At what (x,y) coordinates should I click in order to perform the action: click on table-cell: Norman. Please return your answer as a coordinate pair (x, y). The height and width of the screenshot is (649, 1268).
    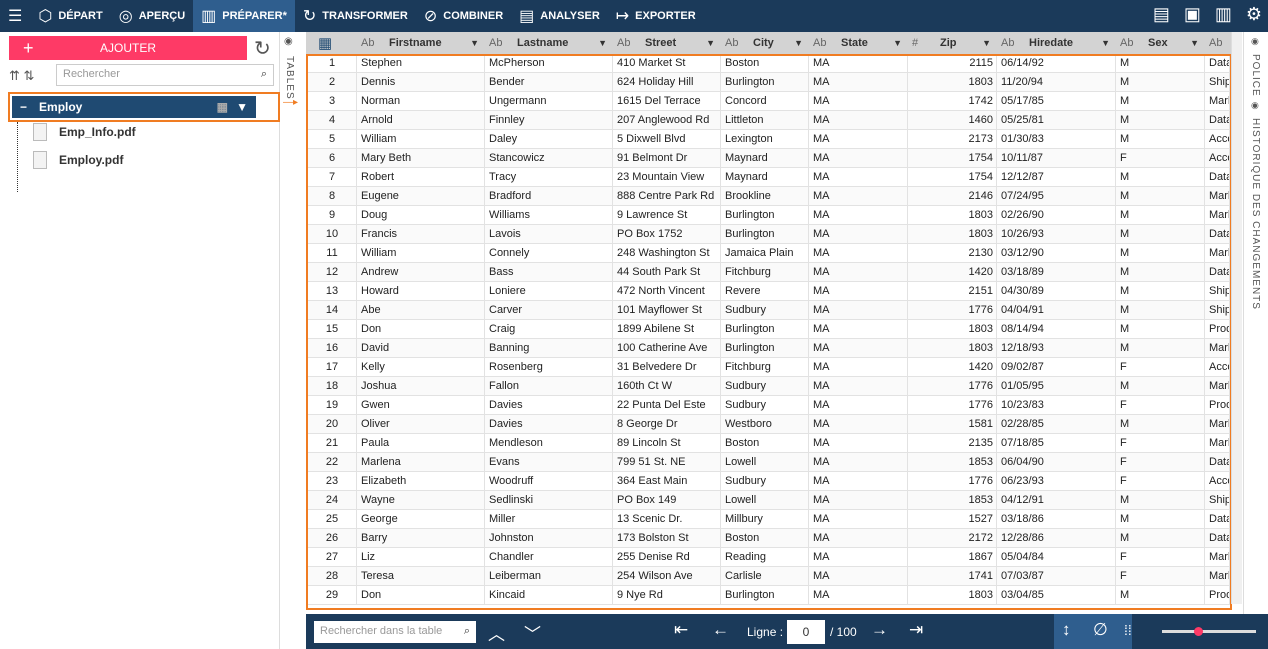
    Looking at the image, I should click on (421, 101).